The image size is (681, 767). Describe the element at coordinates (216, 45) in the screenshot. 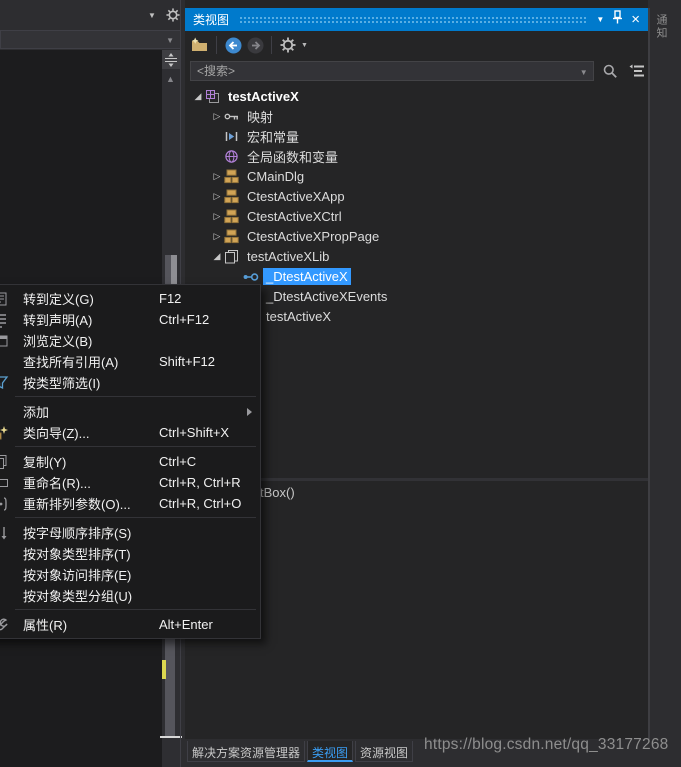

I see `toolbar-separator` at that location.